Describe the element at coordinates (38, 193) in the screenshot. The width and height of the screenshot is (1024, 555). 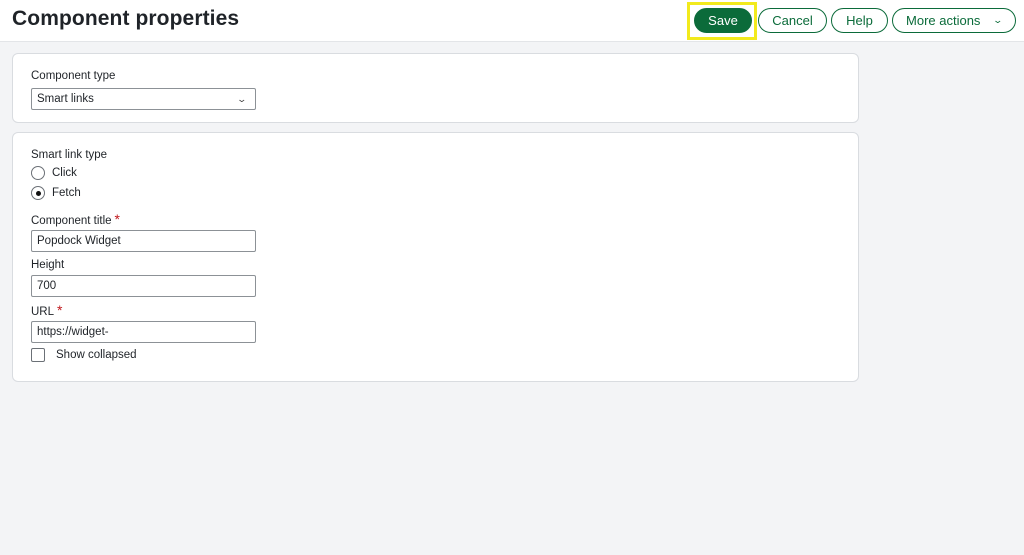
I see `radio-fetch-control` at that location.